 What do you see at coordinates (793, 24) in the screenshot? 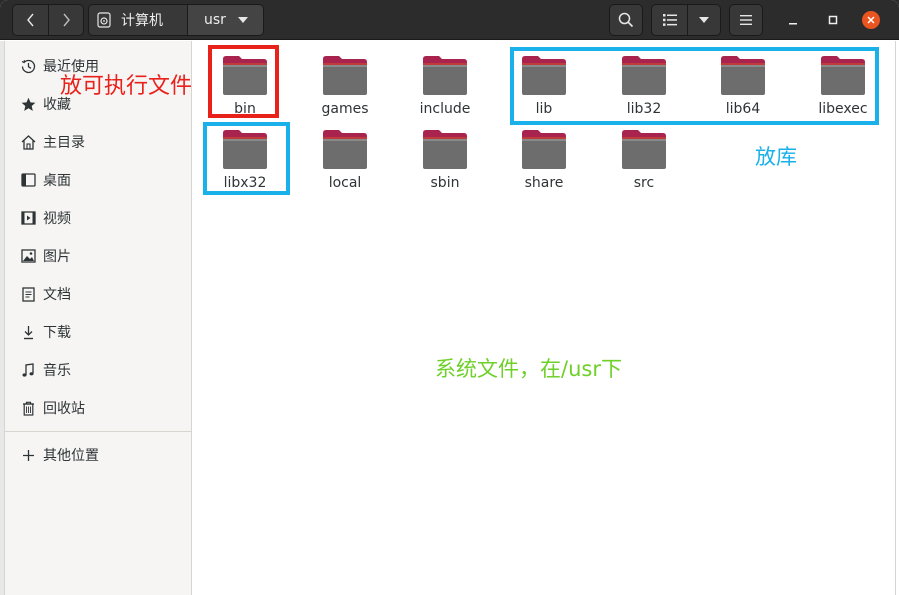
I see `minimize-icon` at bounding box center [793, 24].